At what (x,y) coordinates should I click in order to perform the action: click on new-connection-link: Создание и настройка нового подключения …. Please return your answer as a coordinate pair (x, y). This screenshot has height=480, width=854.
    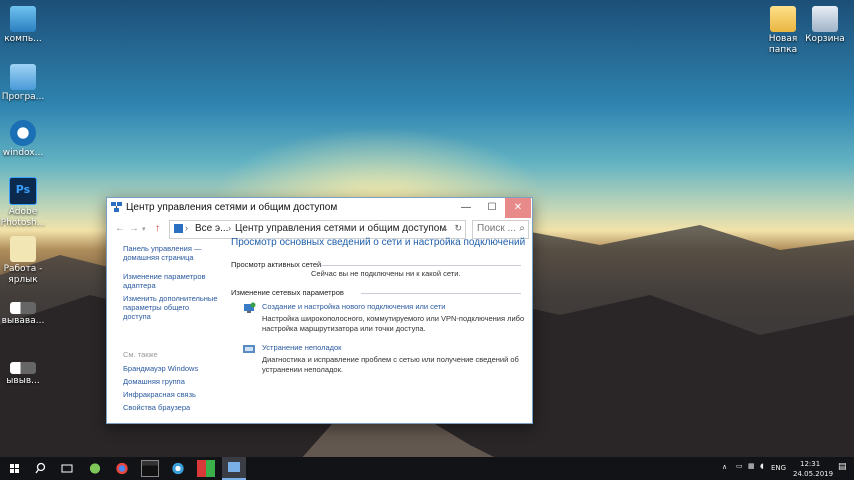
    Looking at the image, I should click on (353, 306).